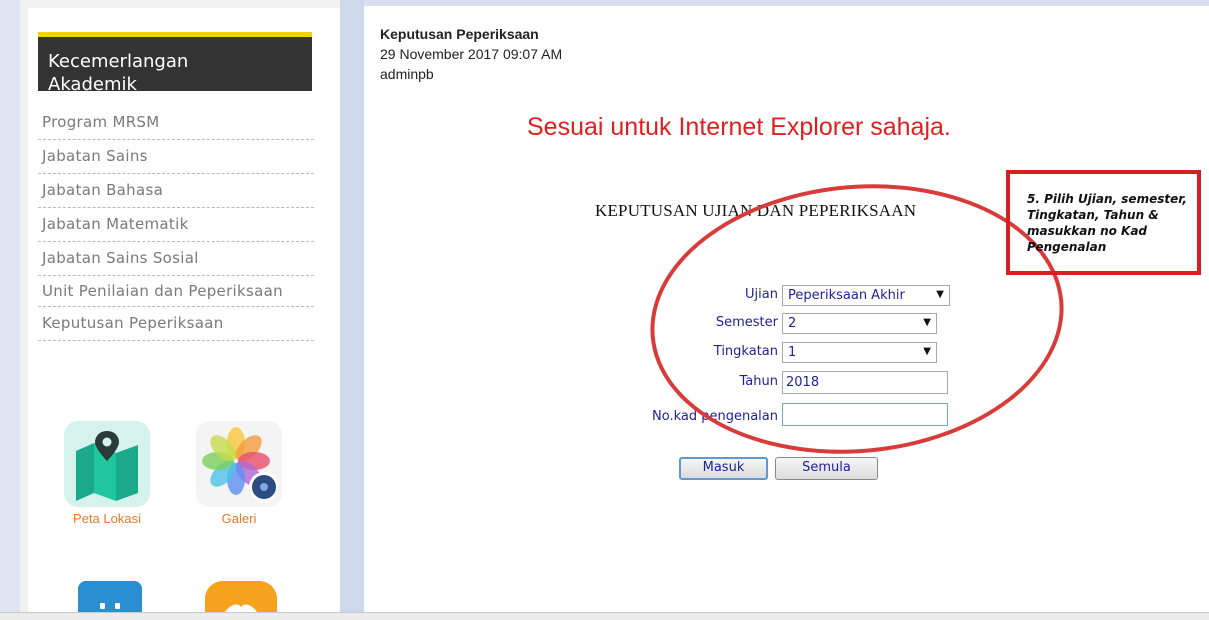  I want to click on photos-icon, so click(240, 464).